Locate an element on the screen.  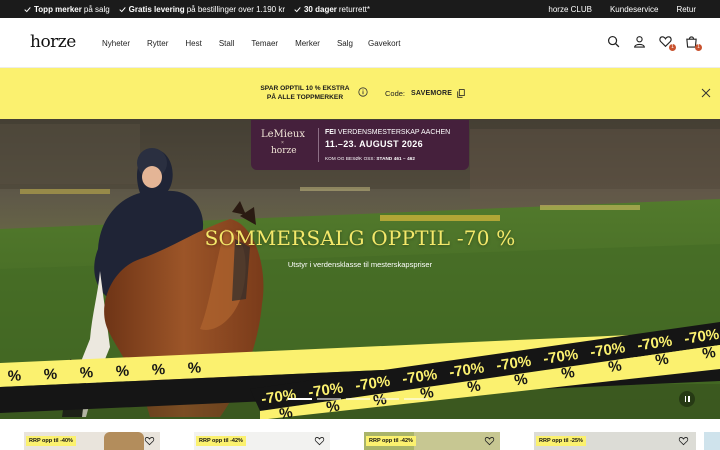
nav-item-temaer: Temaer is located at coordinates (264, 43).